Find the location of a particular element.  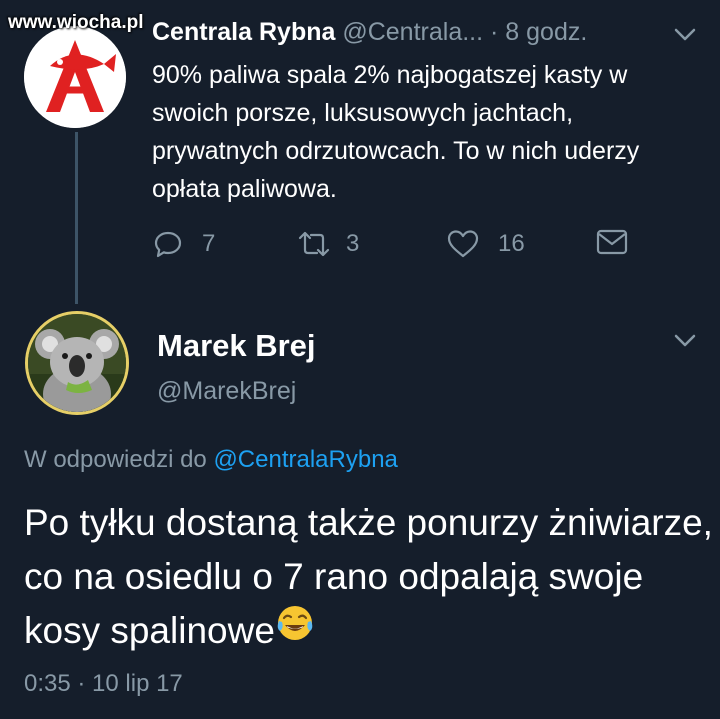

direct-message-button is located at coordinates (612, 242).